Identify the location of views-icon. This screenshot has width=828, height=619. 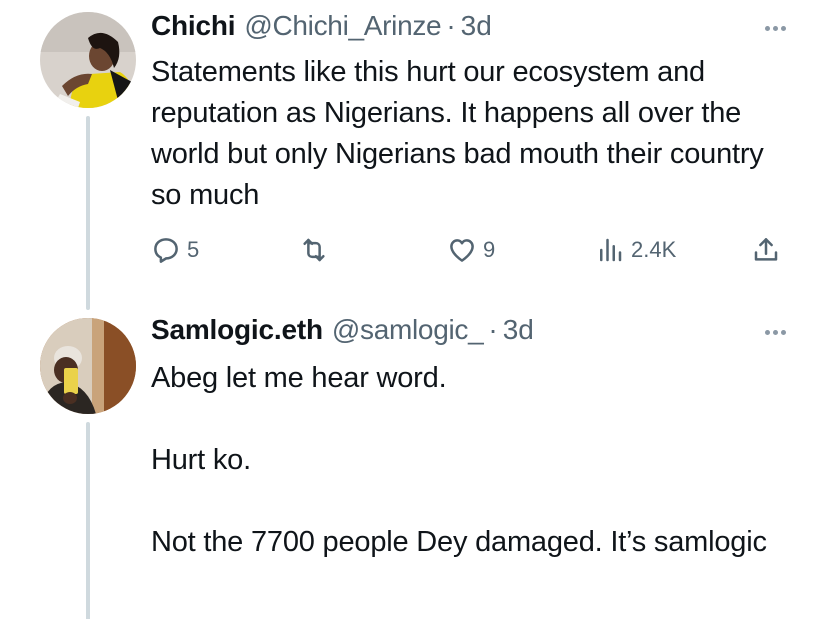
(611, 250).